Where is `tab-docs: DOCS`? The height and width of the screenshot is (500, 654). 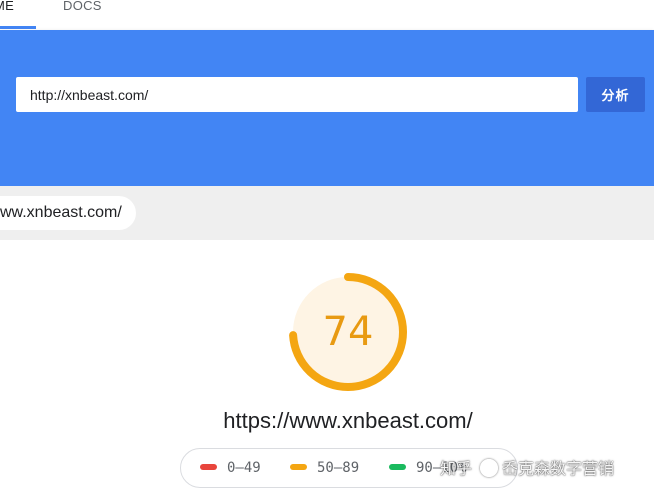 tab-docs: DOCS is located at coordinates (82, 15).